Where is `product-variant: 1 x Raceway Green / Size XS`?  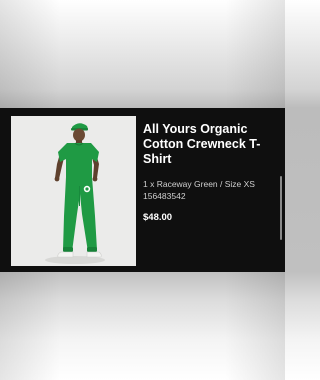
product-variant: 1 x Raceway Green / Size XS is located at coordinates (199, 184).